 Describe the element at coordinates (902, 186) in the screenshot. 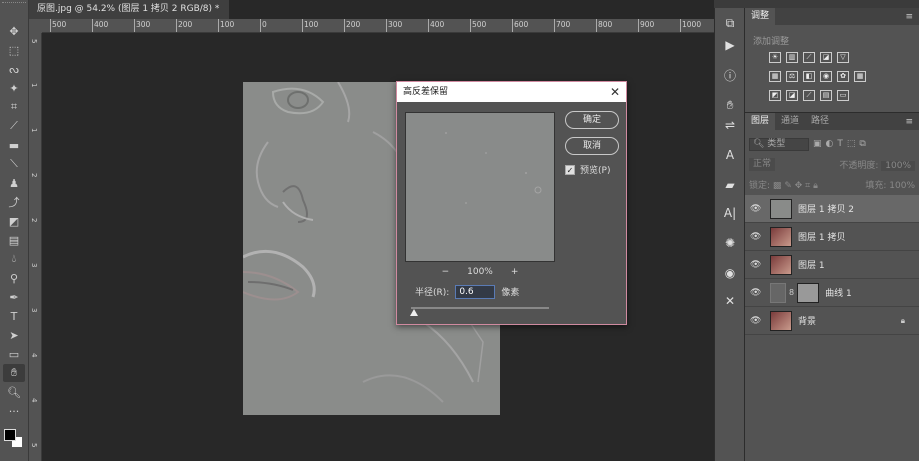

I see `fill-input: 100%` at that location.